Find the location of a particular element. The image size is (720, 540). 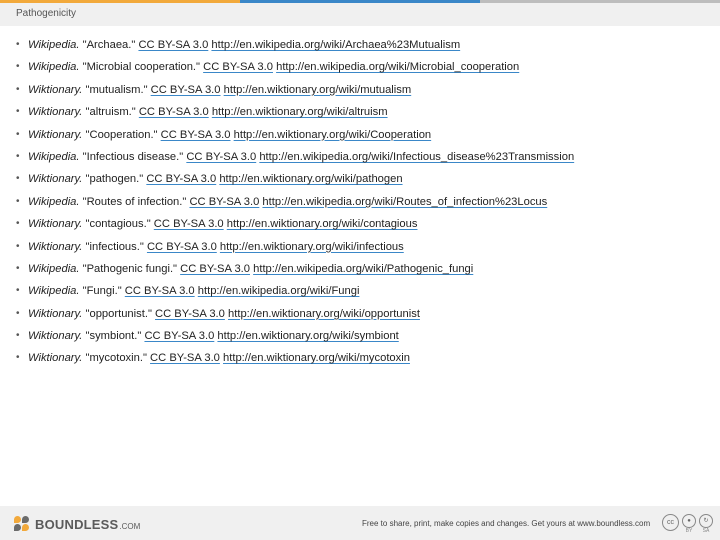

reference-title: "Pathogenic fungi." is located at coordinates (130, 268).